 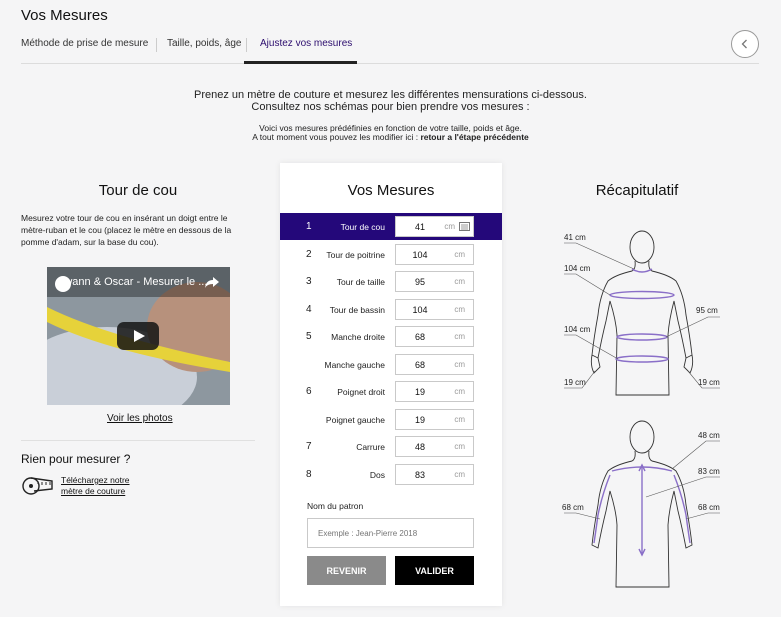 I want to click on pattern-name-input, so click(x=390, y=533).